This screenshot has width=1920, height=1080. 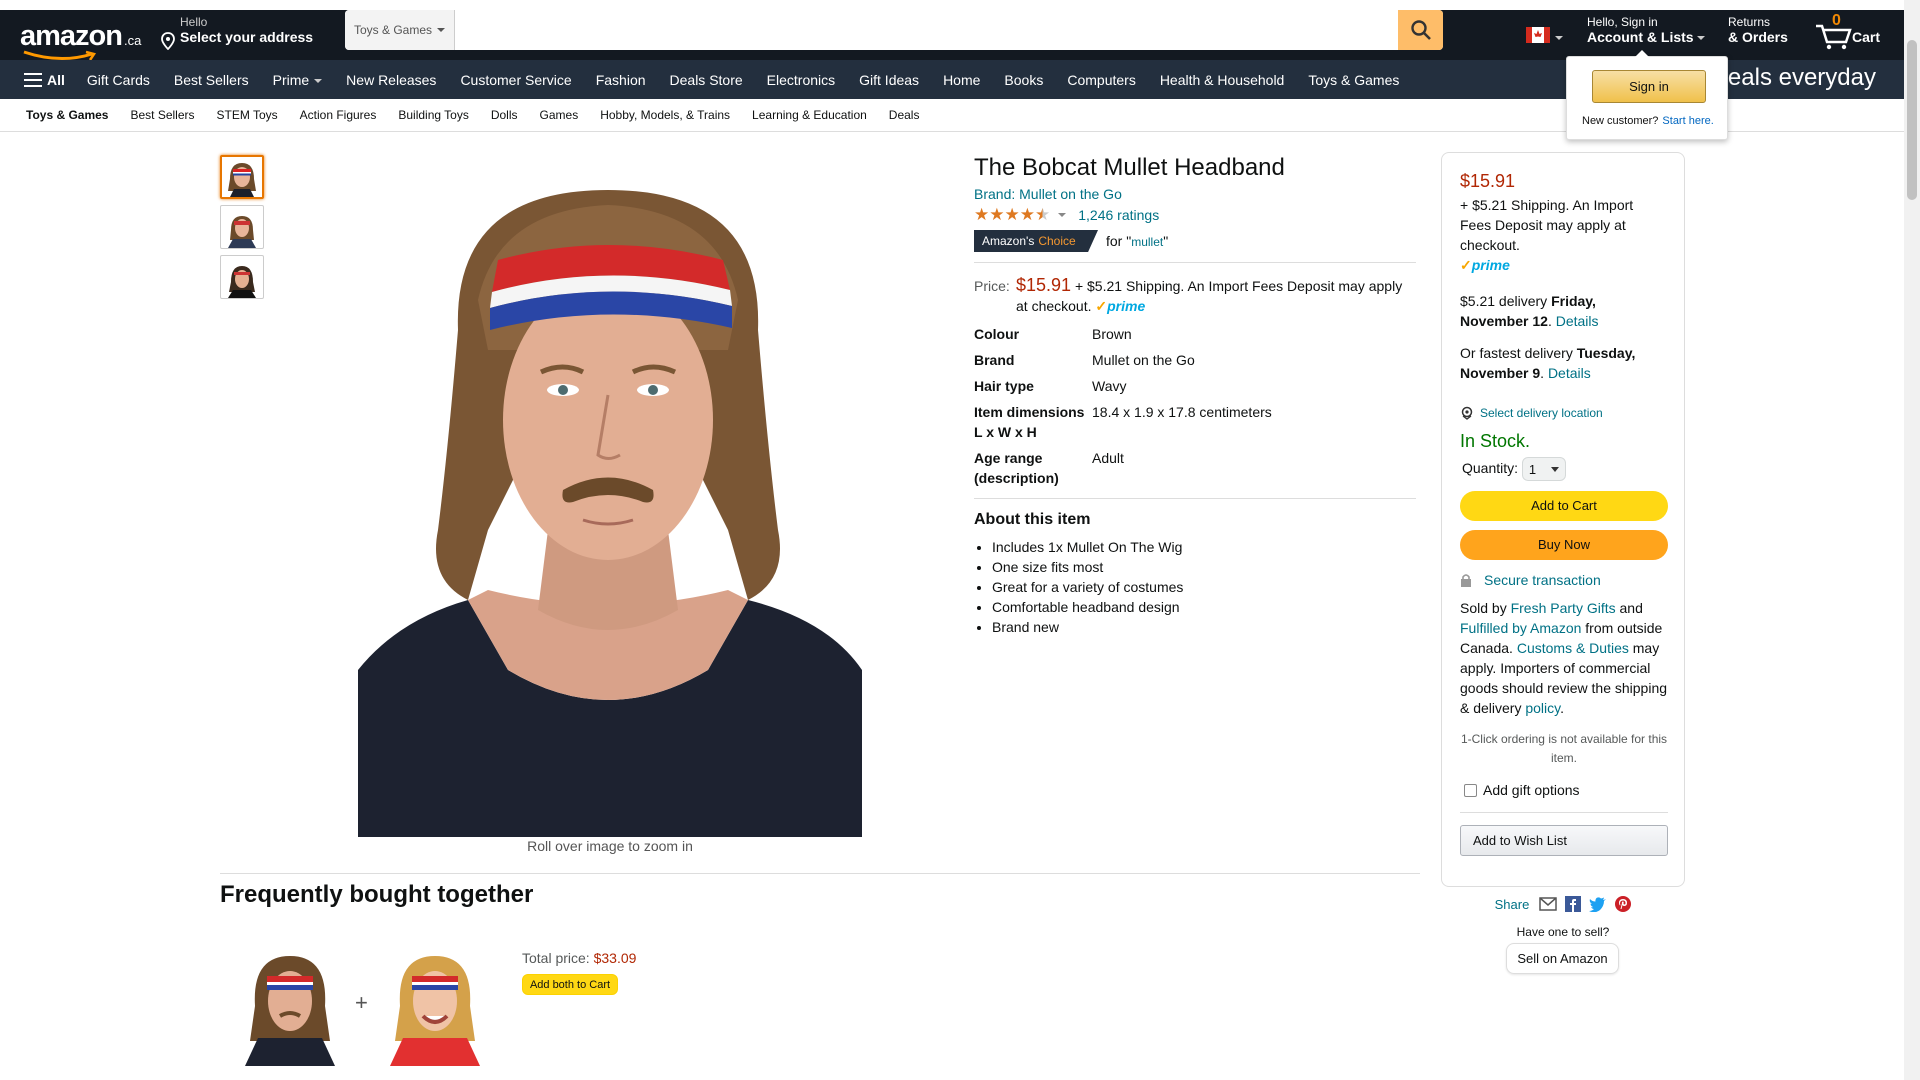 What do you see at coordinates (1147, 242) in the screenshot?
I see `choice-term-link: mullet` at bounding box center [1147, 242].